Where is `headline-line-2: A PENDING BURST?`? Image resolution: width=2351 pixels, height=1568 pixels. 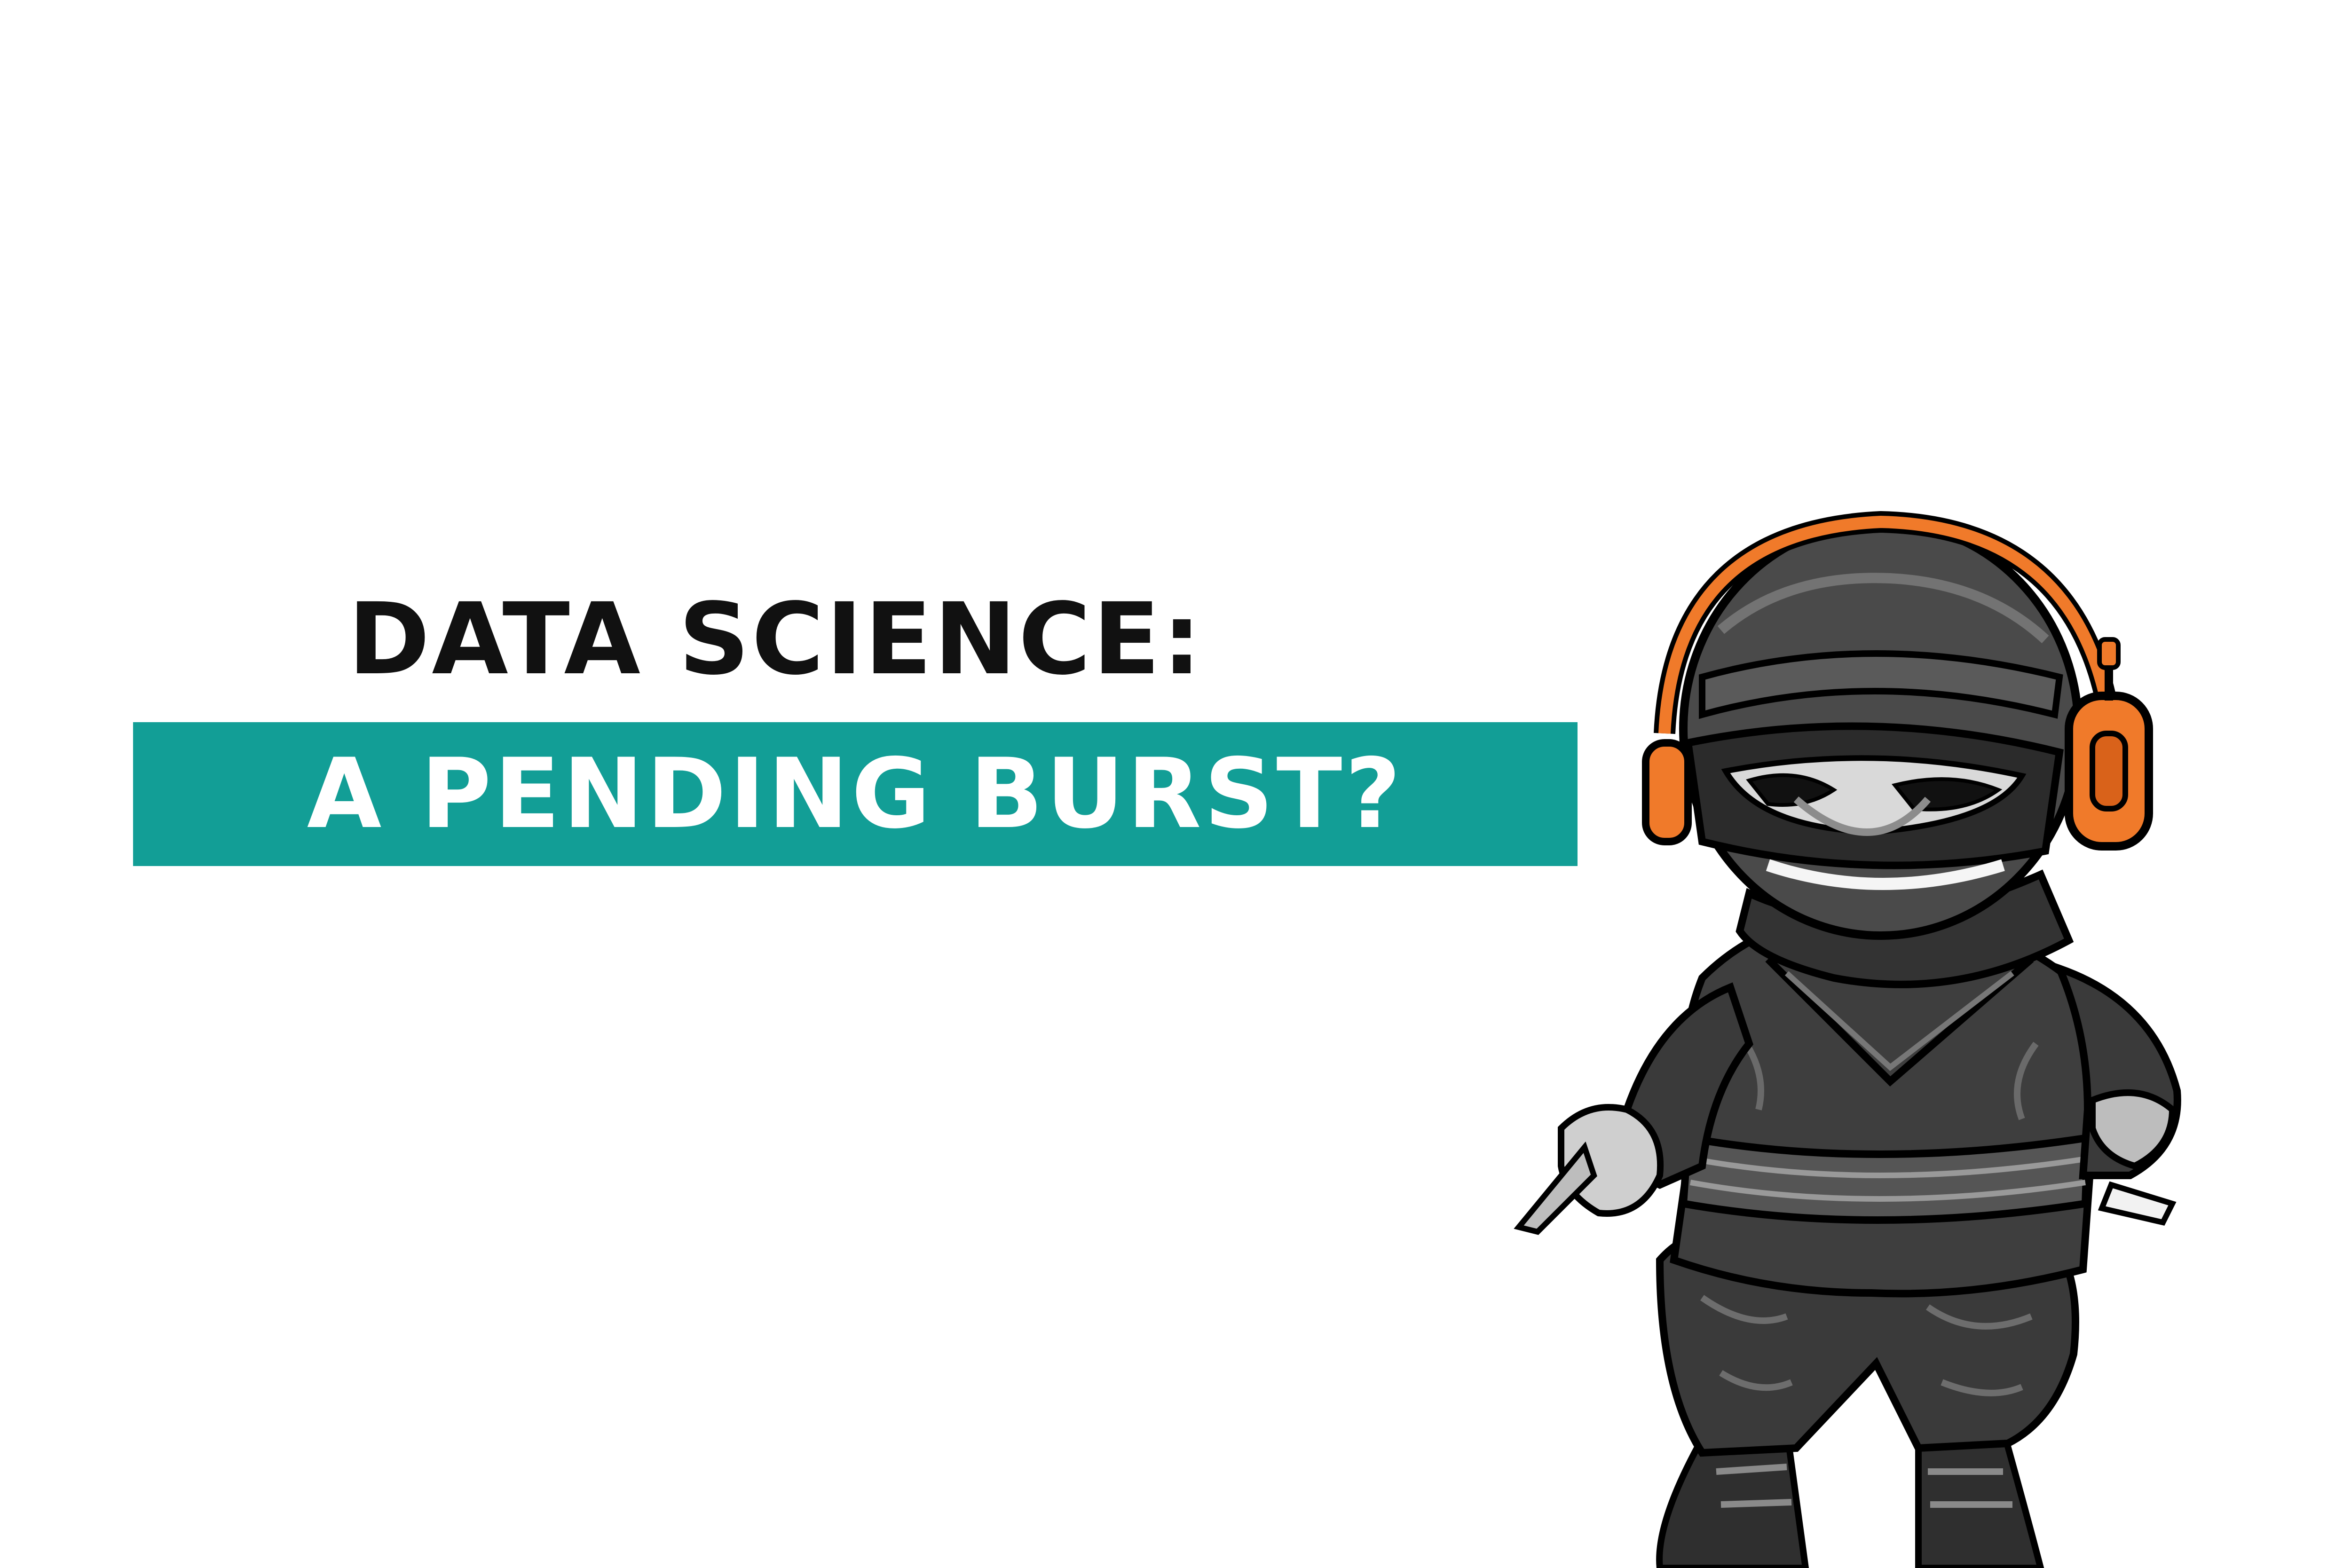
headline-line-2: A PENDING BURST? is located at coordinates (855, 794).